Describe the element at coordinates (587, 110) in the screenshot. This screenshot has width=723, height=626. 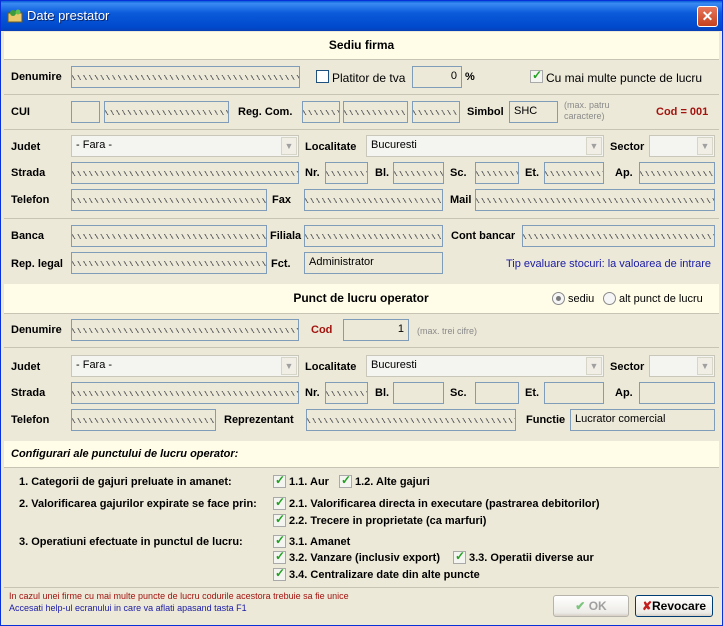
I see `simbol-hint: (max. patru caractere)` at that location.